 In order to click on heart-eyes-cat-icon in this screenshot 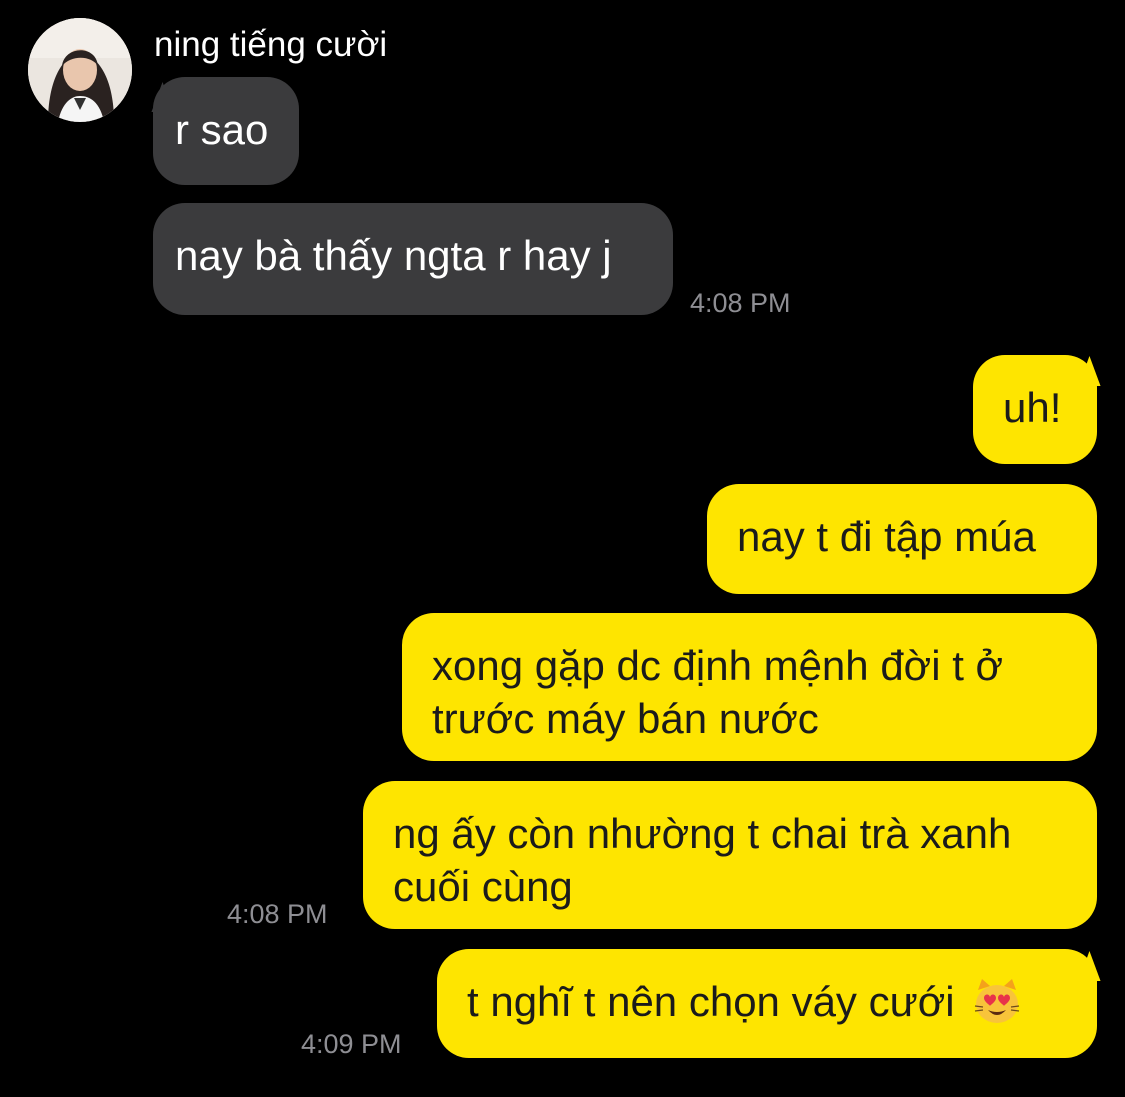, I will do `click(997, 1001)`.